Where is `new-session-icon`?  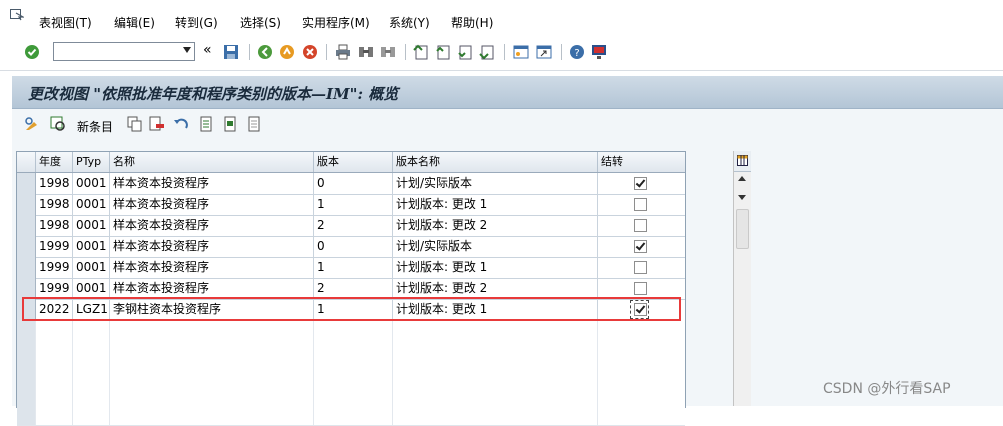
new-session-icon is located at coordinates (521, 52).